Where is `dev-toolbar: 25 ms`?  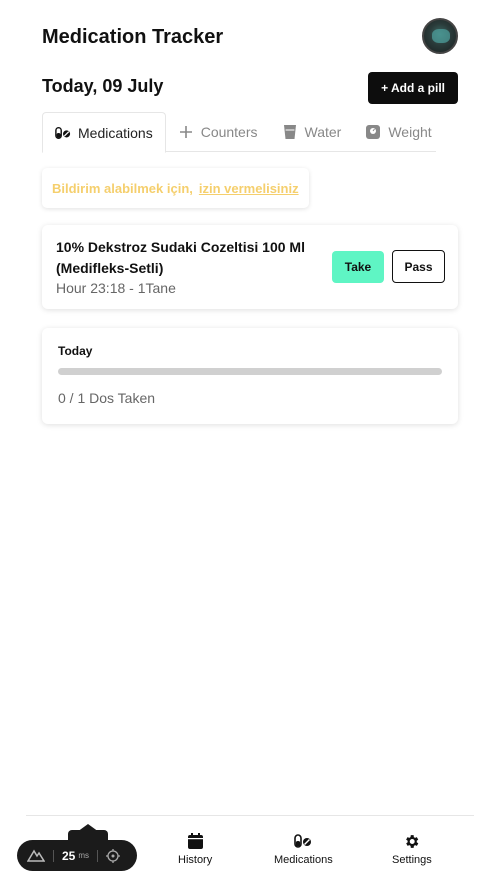 dev-toolbar: 25 ms is located at coordinates (77, 855).